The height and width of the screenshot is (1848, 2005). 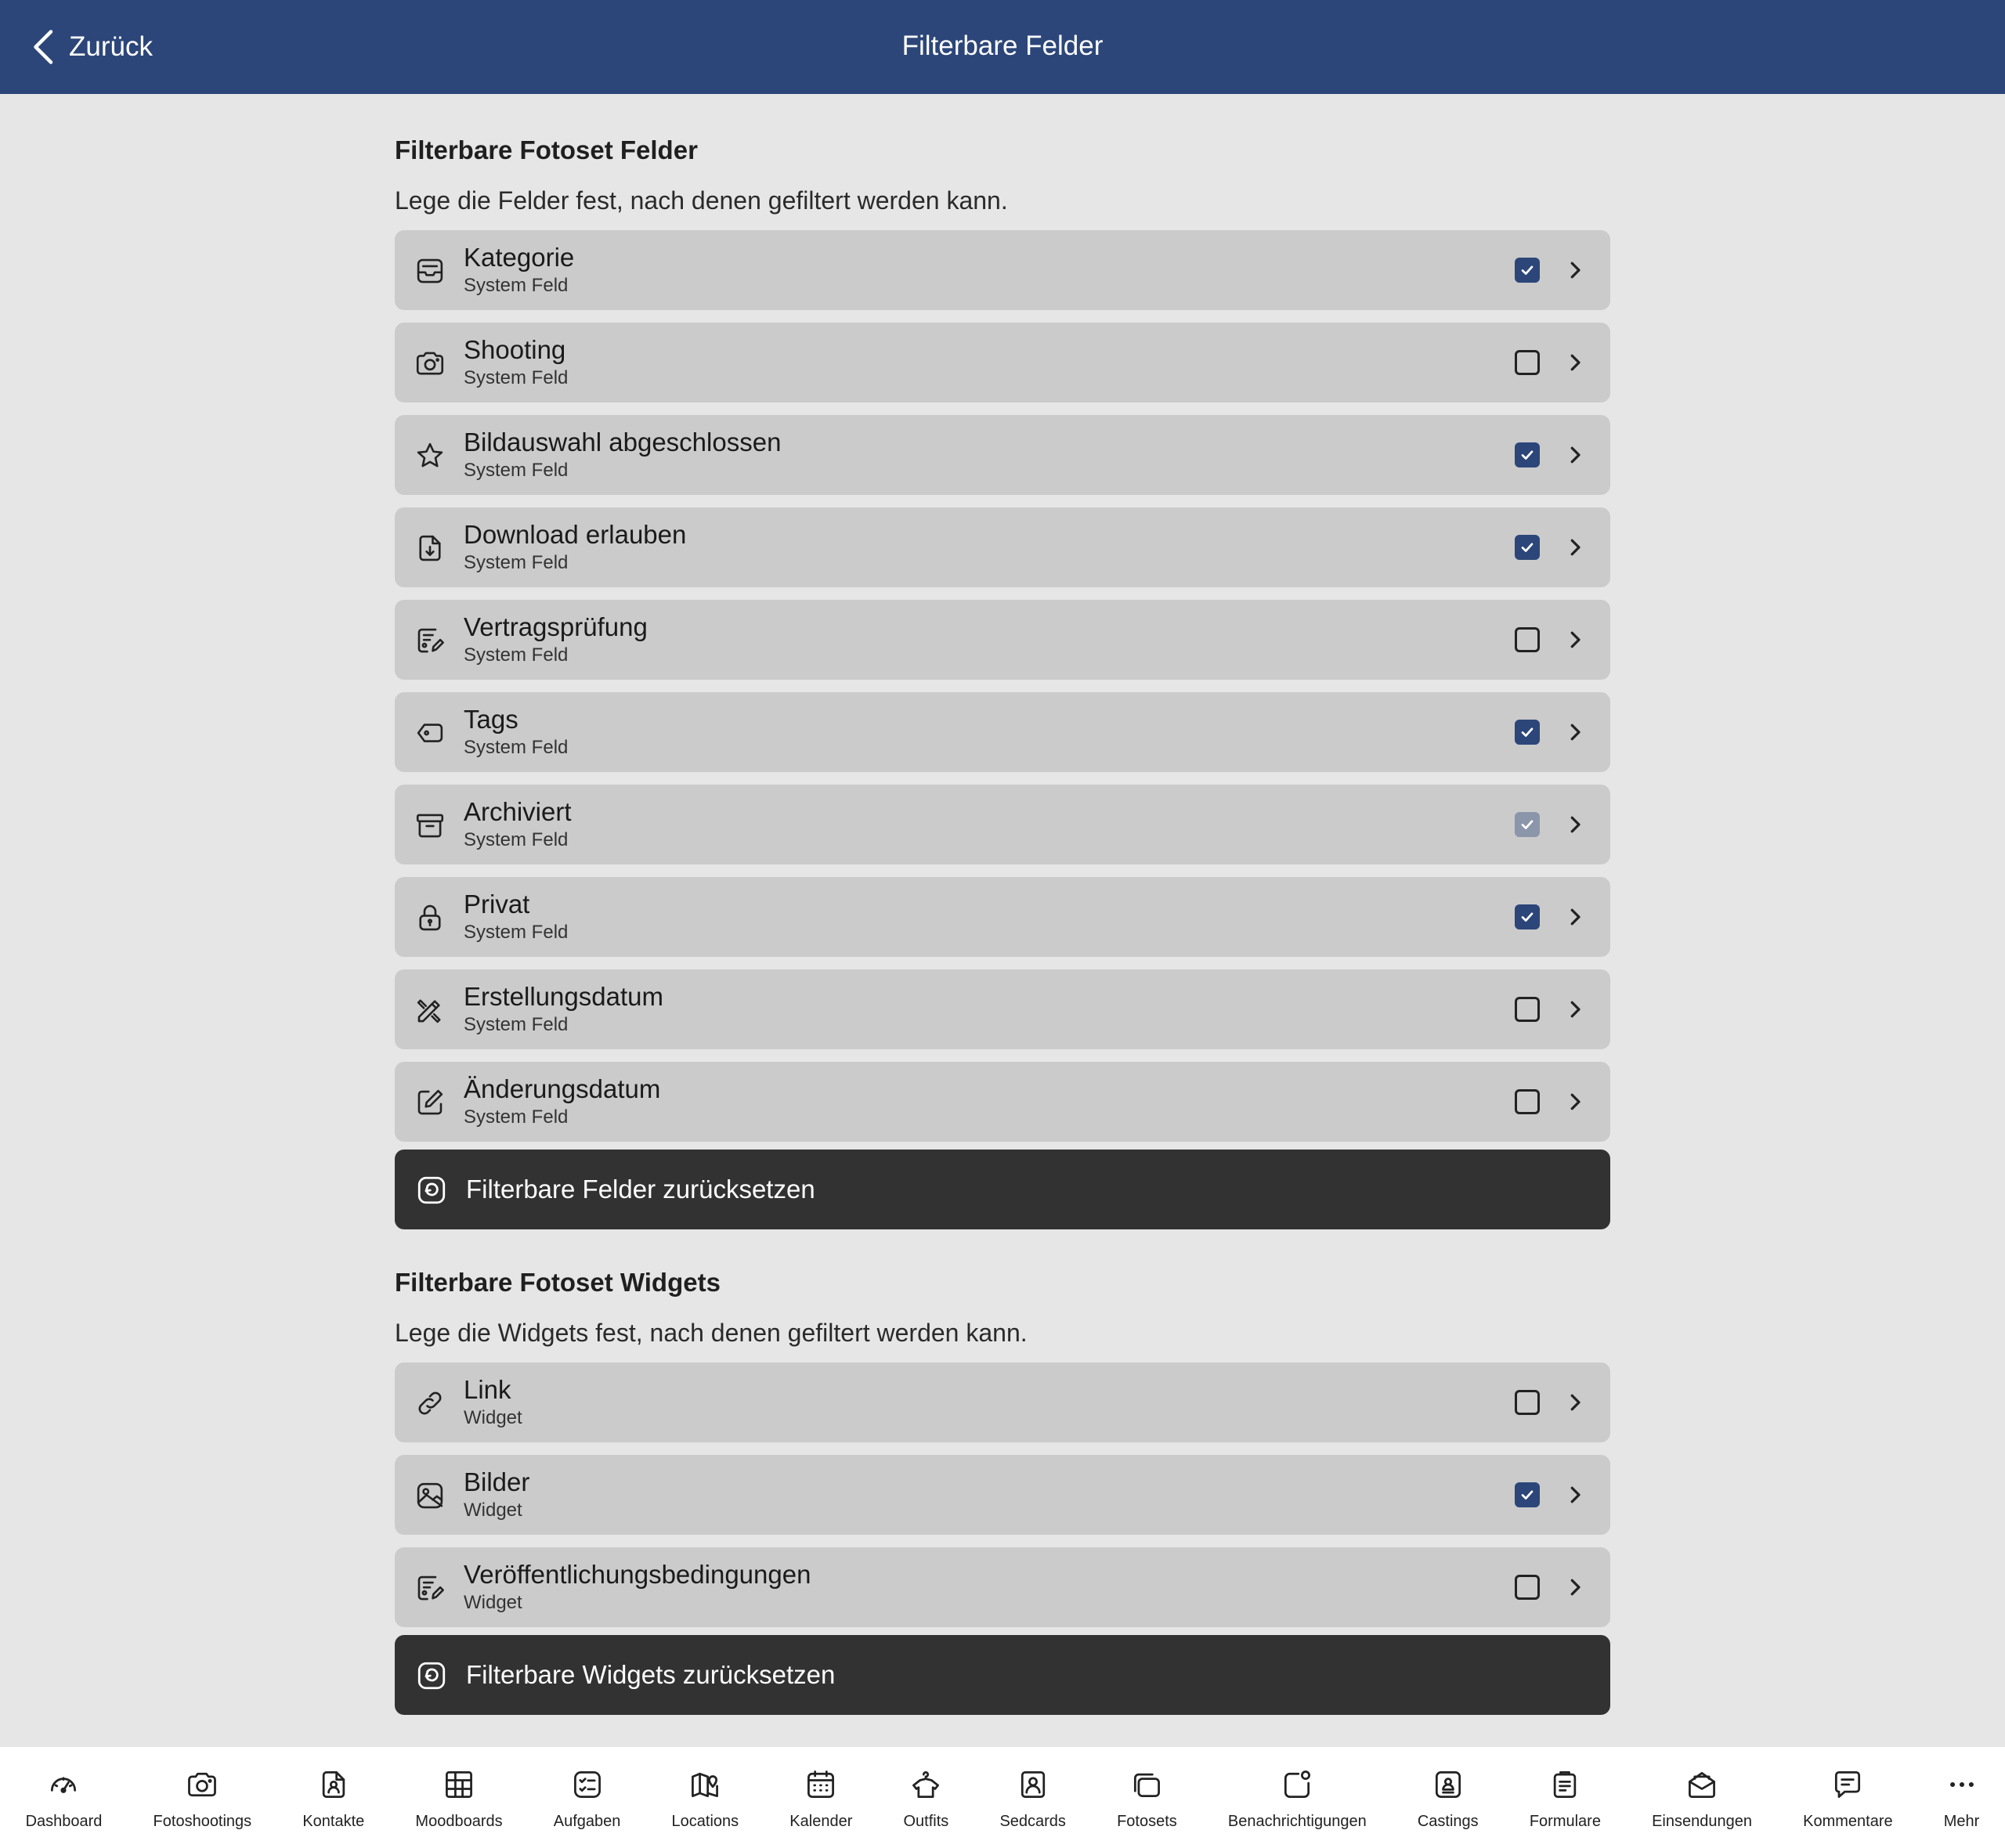 I want to click on list-item-text: Bilder Widget, so click(x=496, y=1494).